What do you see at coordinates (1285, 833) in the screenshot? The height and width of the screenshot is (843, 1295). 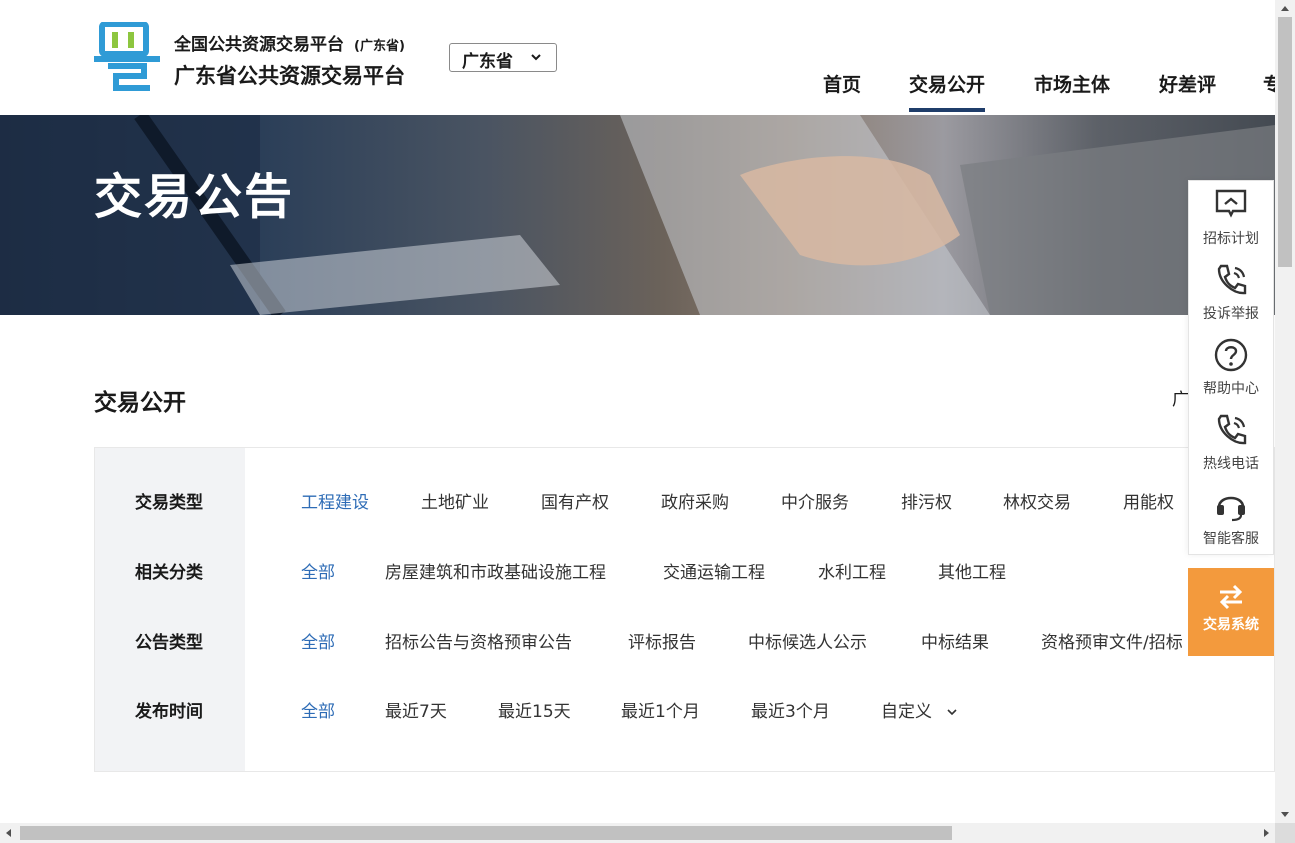 I see `scrollbar-corner` at bounding box center [1285, 833].